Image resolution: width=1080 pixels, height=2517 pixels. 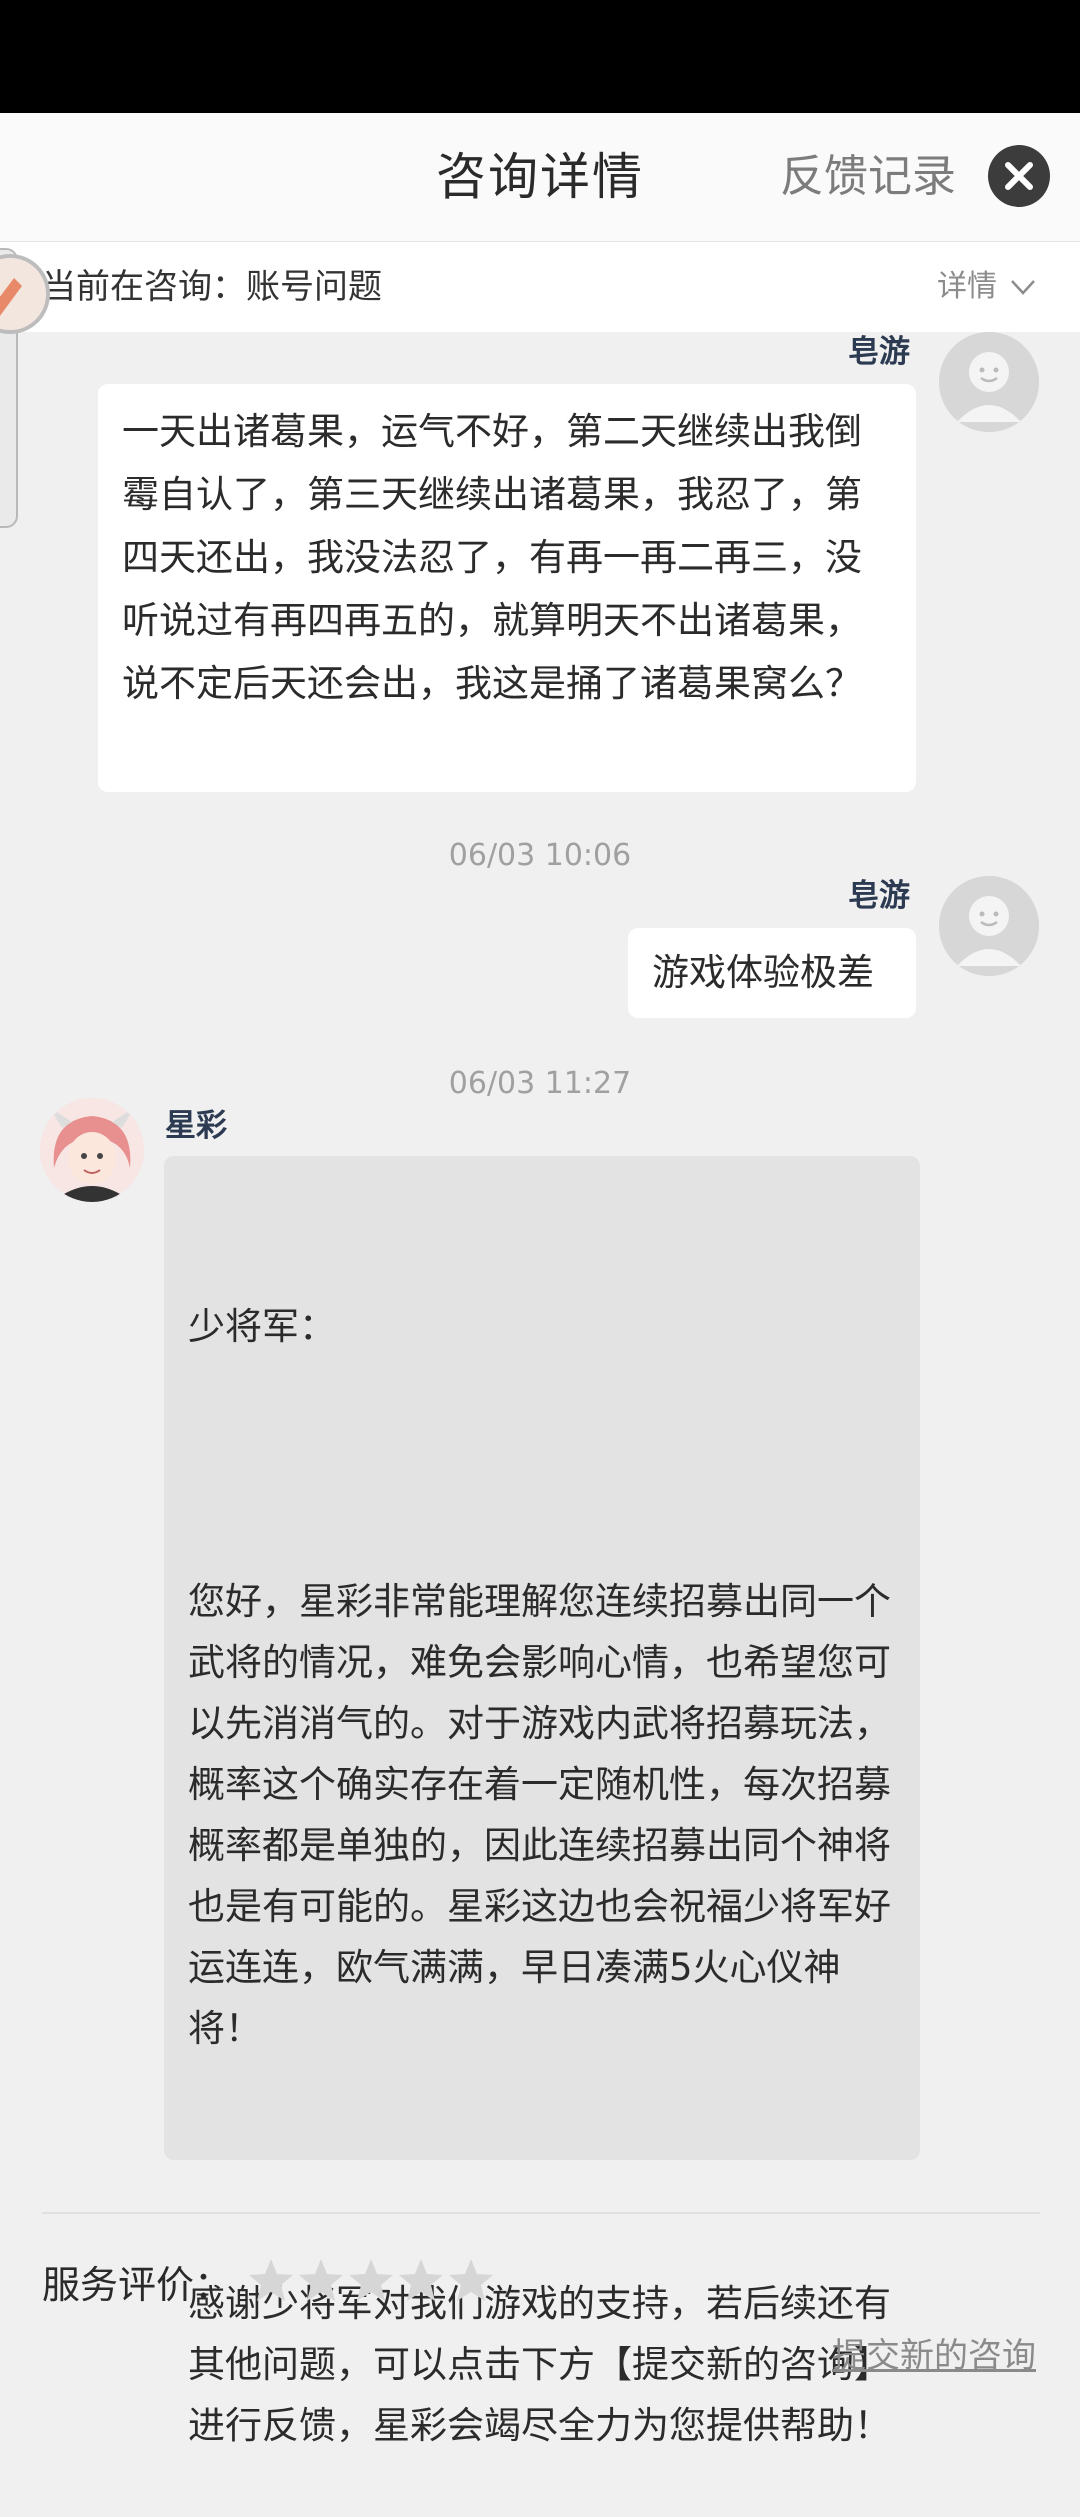 I want to click on user-message-bubble: 游戏体验极差, so click(x=772, y=973).